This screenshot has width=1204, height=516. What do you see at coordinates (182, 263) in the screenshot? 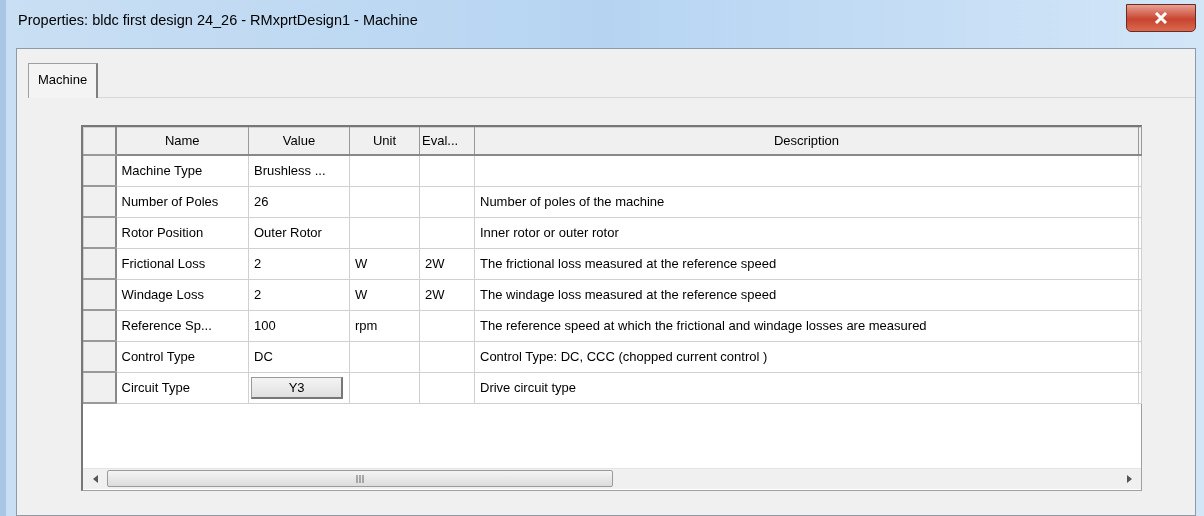
I see `table-cell: Frictional Loss` at bounding box center [182, 263].